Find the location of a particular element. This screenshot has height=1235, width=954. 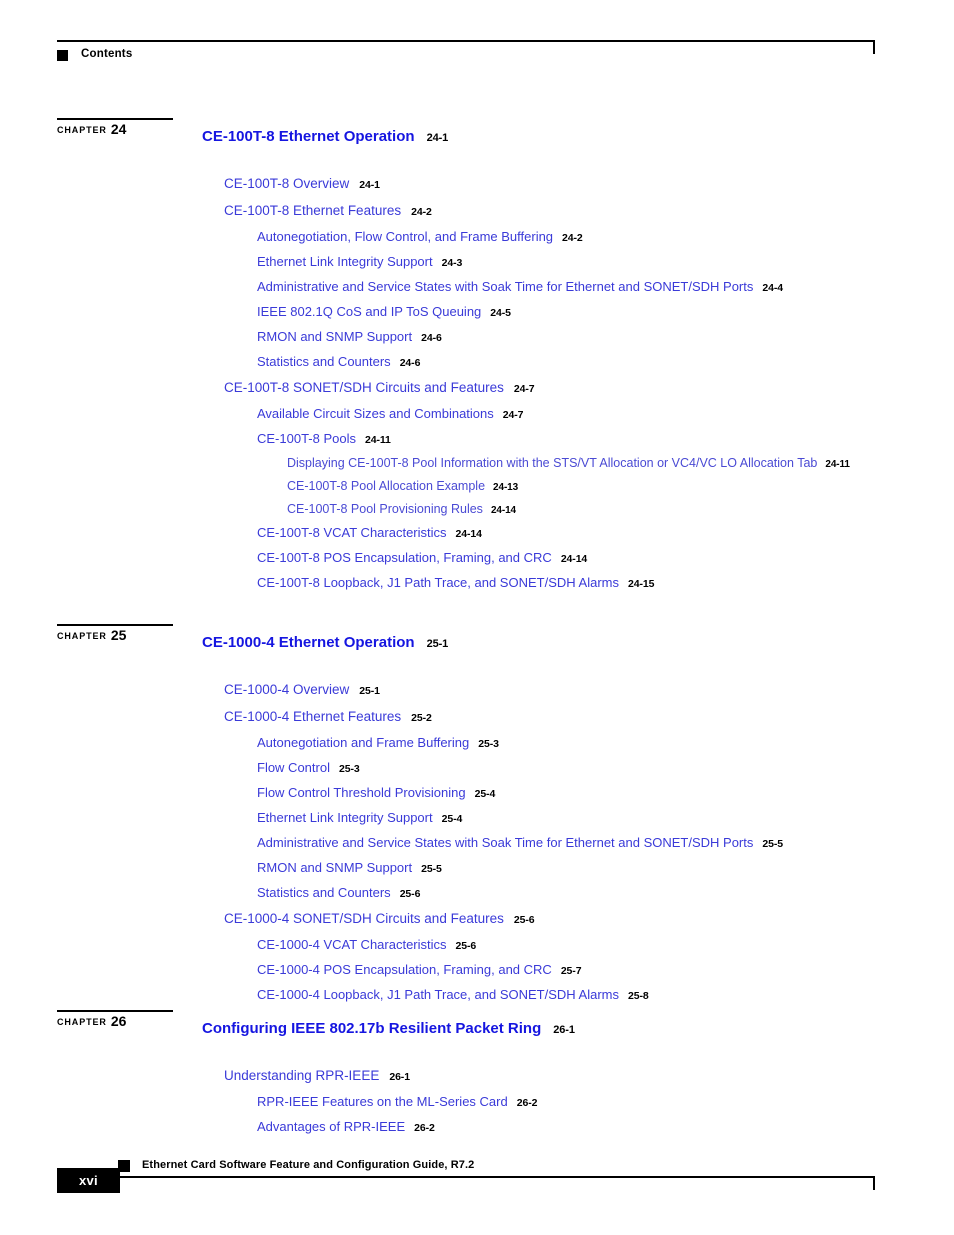

toc-entry-level-3: CE-100T-8 Pool Provisioning Rules 24-14 is located at coordinates (477, 510).